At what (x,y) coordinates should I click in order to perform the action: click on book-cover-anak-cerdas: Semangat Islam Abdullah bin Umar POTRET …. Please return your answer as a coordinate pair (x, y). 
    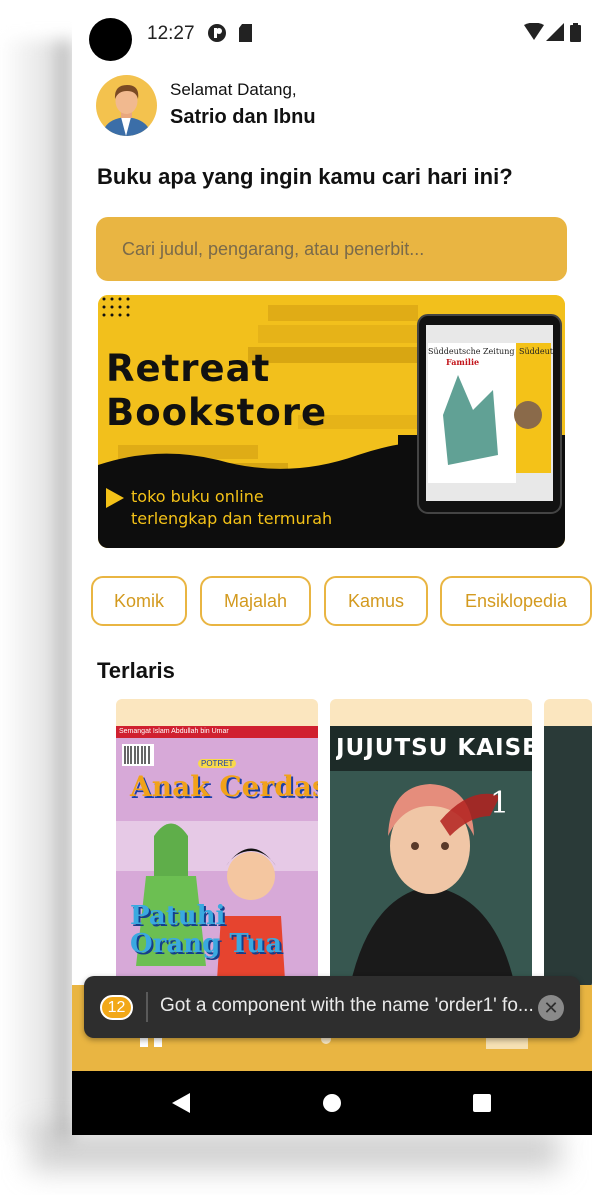
    Looking at the image, I should click on (217, 857).